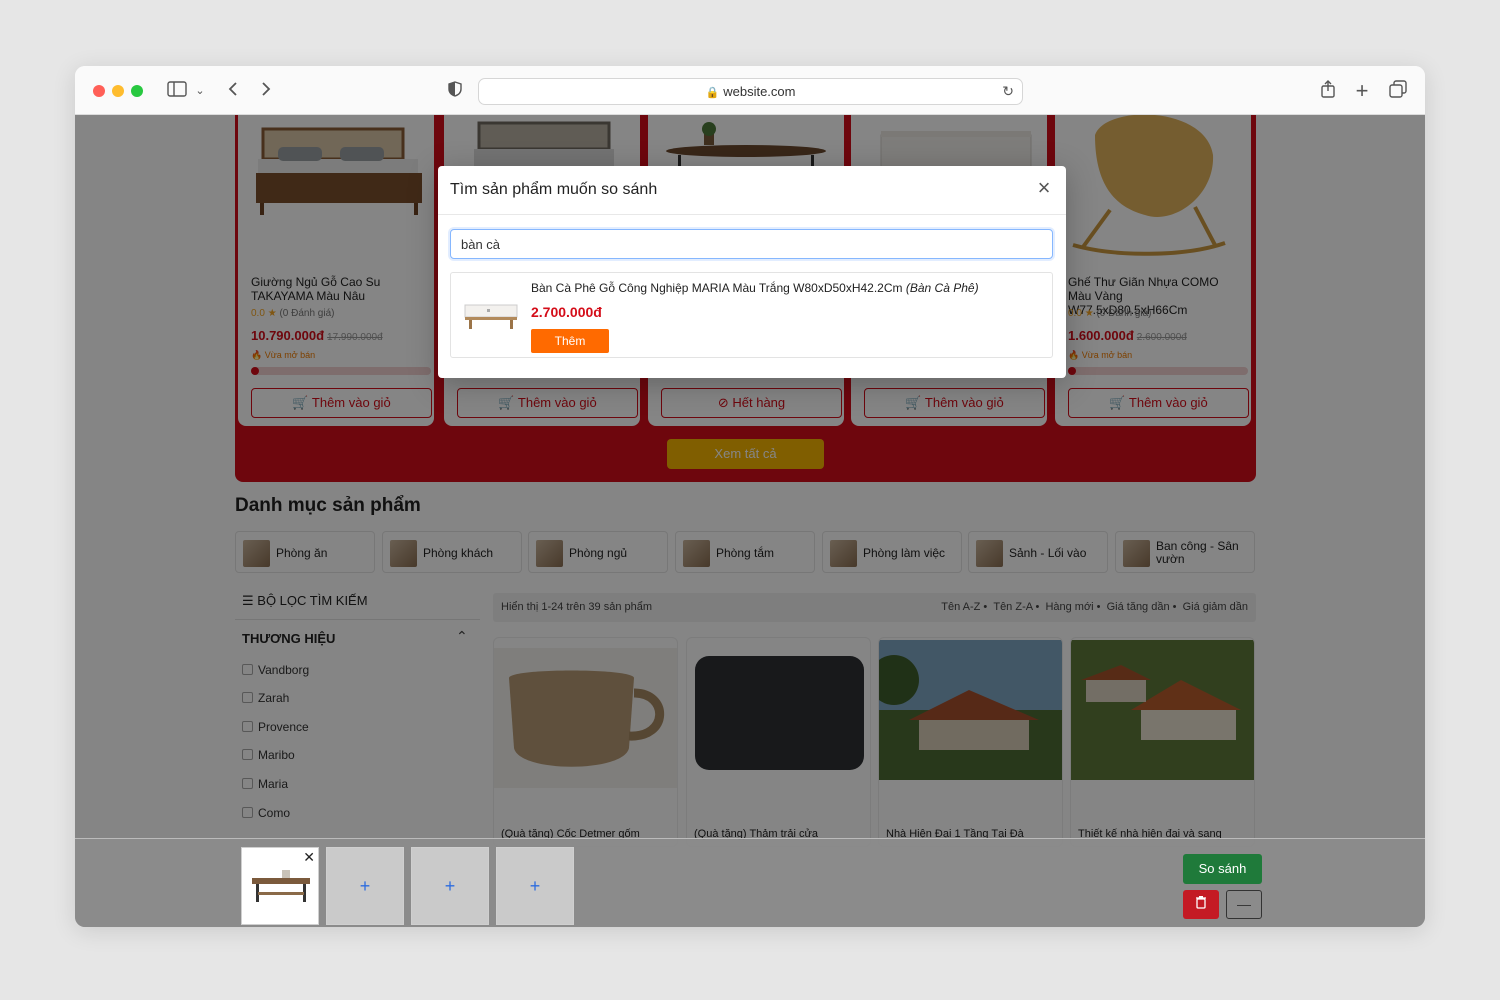 The height and width of the screenshot is (1000, 1500). Describe the element at coordinates (566, 312) in the screenshot. I see `result-price: 2.700.000đ` at that location.